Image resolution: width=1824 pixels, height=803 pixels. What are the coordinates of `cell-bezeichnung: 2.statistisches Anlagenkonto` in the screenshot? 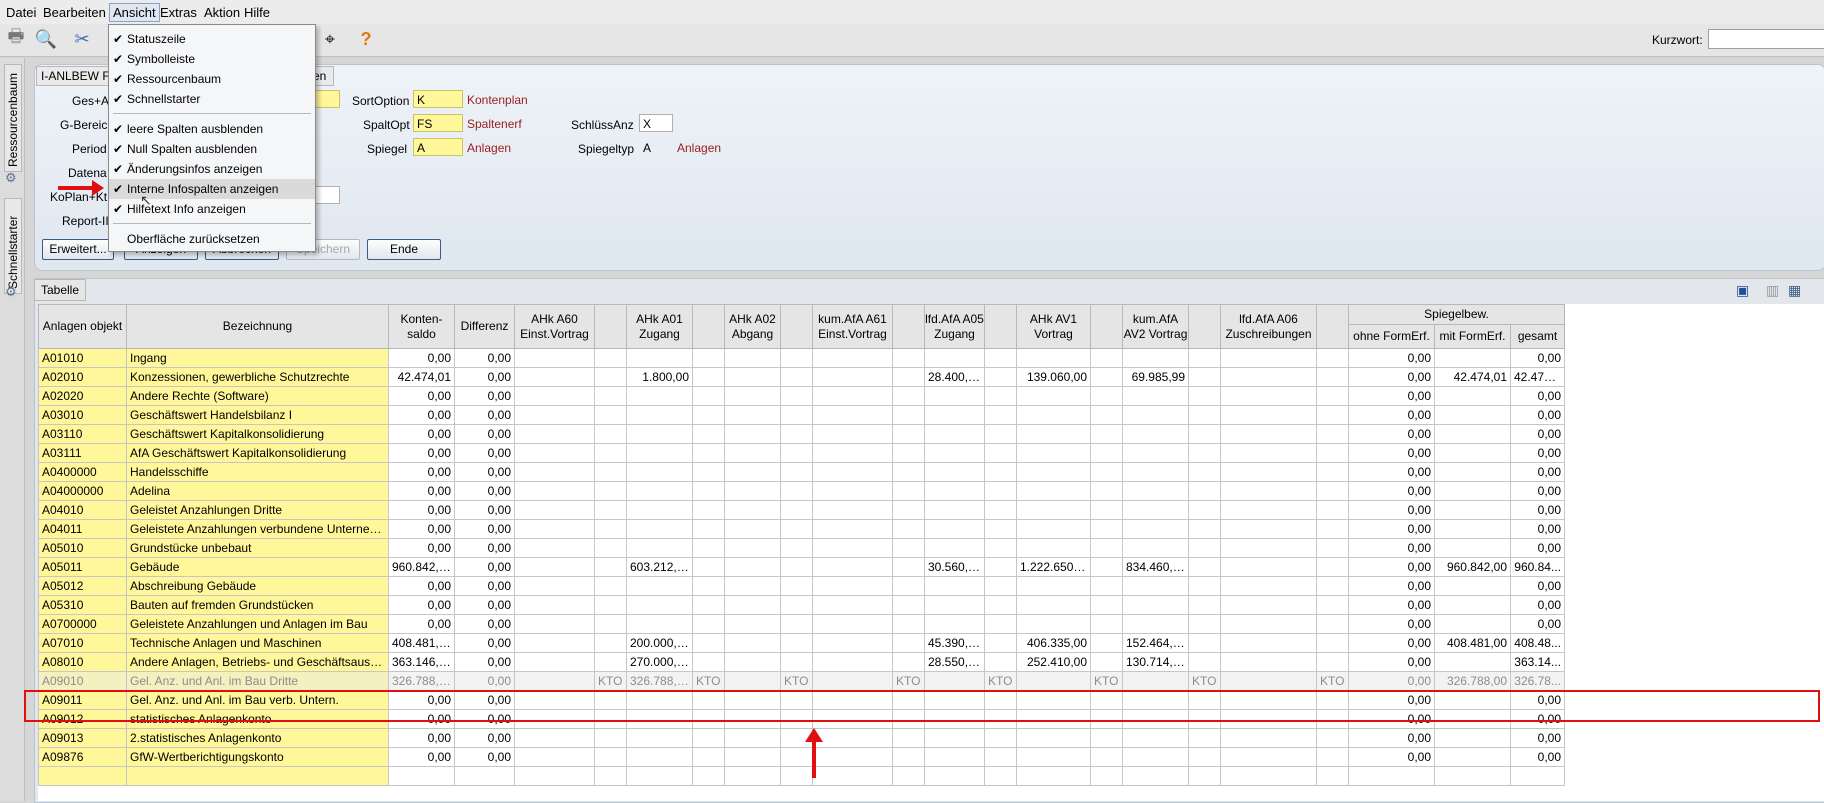 It's located at (257, 738).